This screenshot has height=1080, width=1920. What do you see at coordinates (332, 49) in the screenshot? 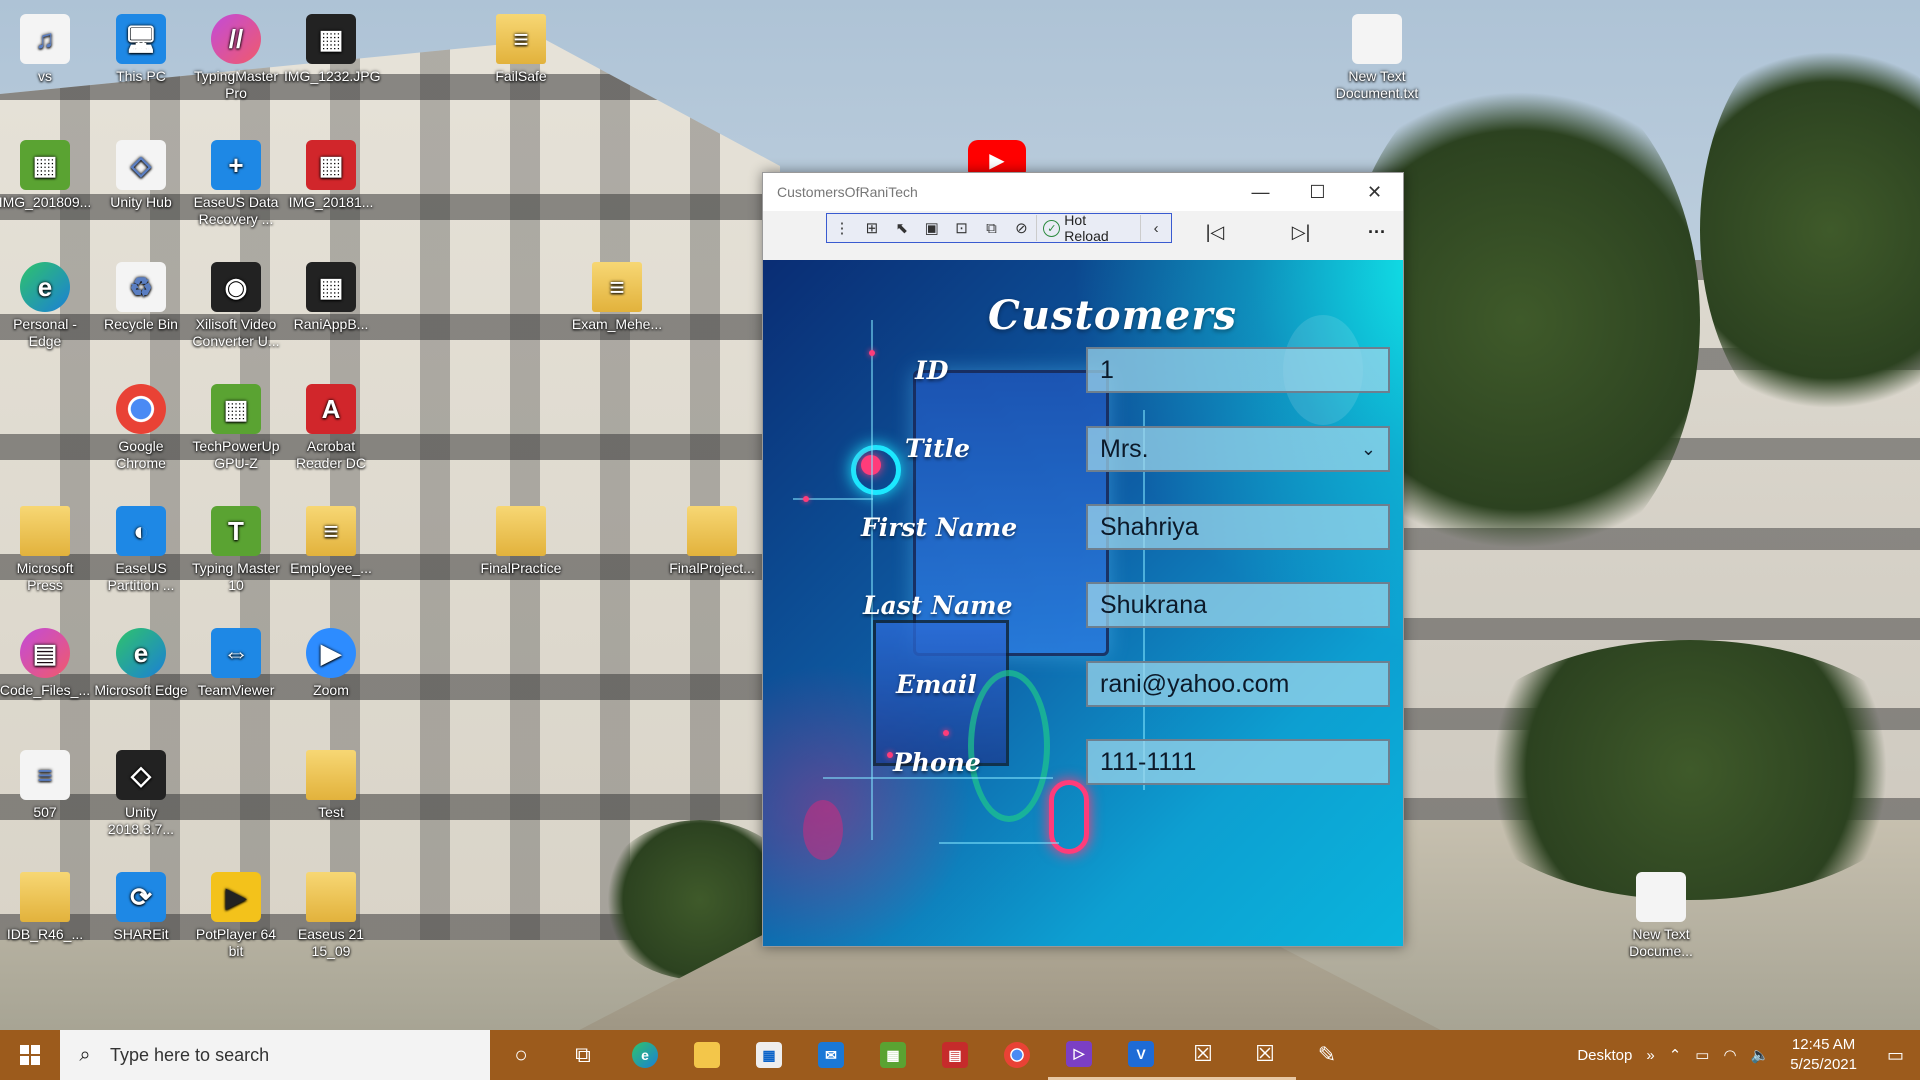
I see `desktop-icon: ▦ IMG_1232.JPG` at bounding box center [332, 49].